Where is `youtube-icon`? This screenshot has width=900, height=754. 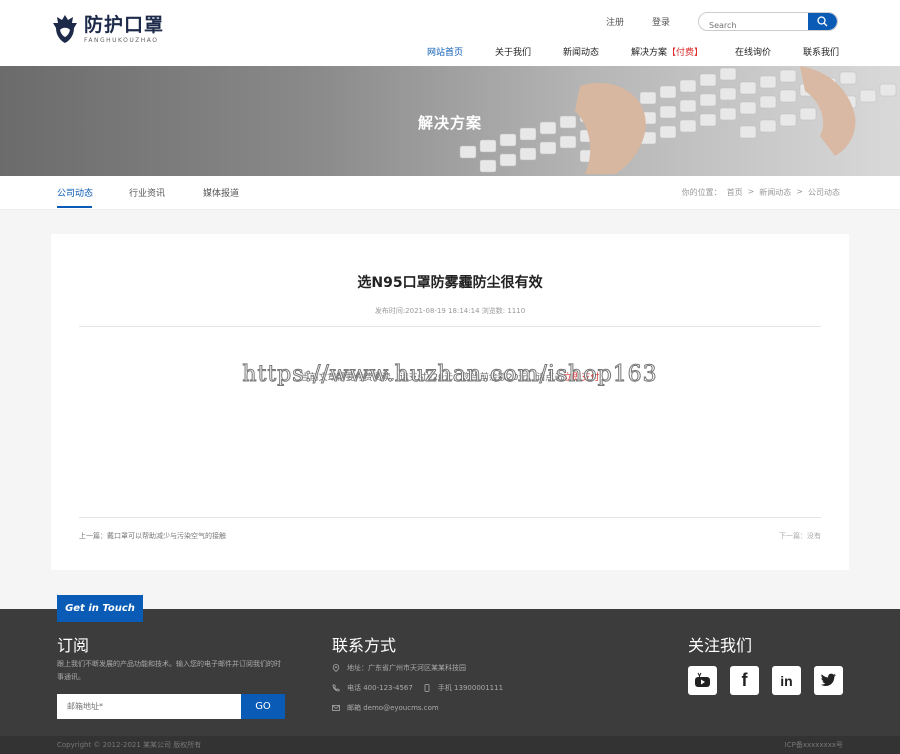
youtube-icon is located at coordinates (702, 680).